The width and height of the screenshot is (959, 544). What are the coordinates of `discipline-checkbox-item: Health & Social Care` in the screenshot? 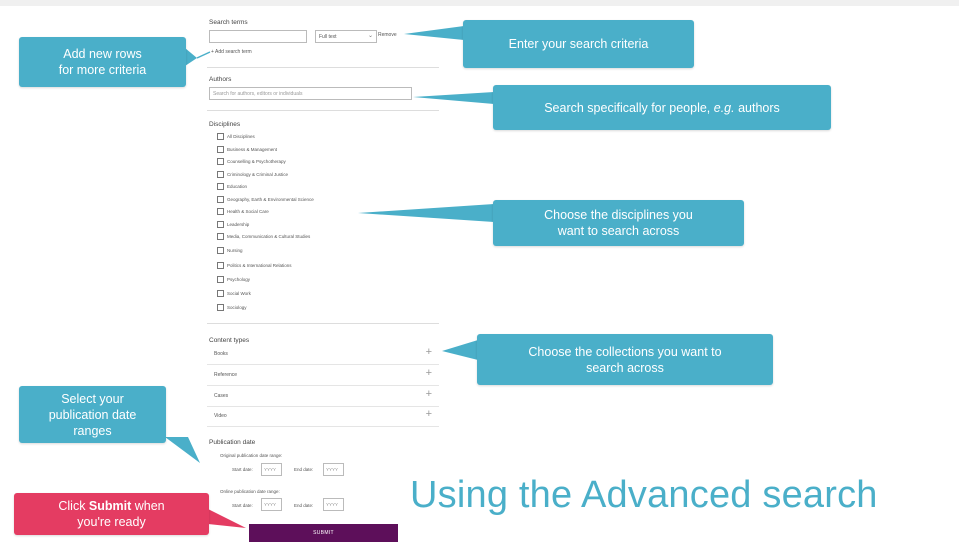 It's located at (243, 211).